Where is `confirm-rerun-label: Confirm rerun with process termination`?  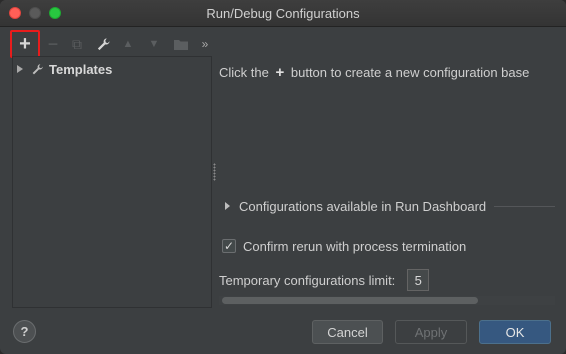
confirm-rerun-label: Confirm rerun with process termination is located at coordinates (355, 246).